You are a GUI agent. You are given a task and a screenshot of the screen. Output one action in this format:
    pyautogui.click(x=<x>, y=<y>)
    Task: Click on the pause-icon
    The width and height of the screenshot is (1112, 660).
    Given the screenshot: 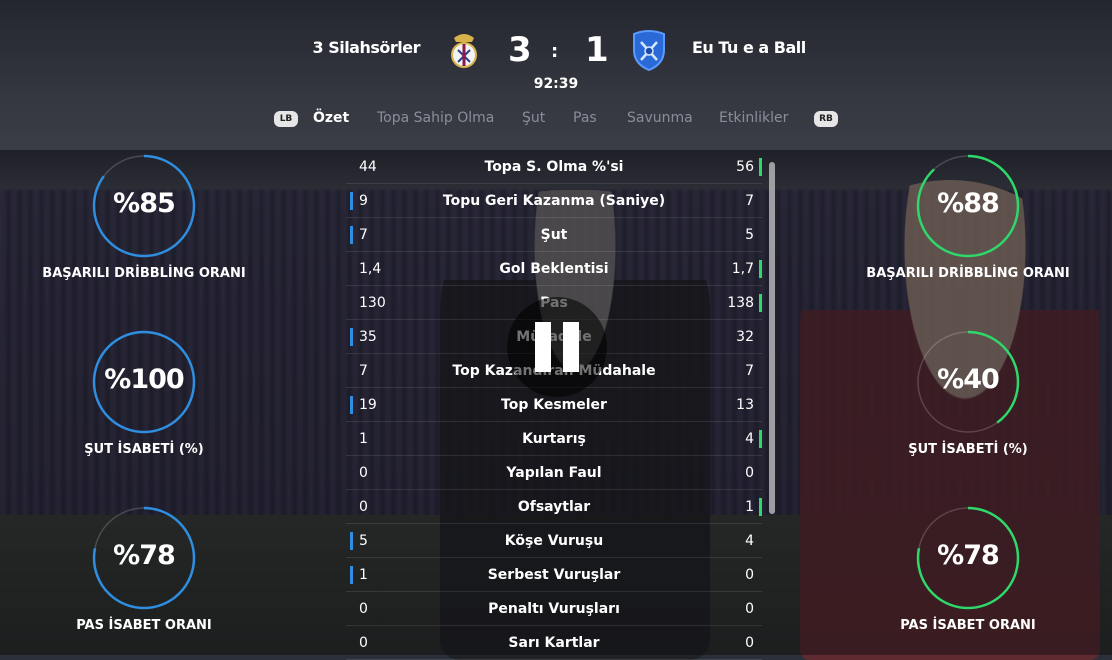 What is the action you would take?
    pyautogui.click(x=557, y=347)
    